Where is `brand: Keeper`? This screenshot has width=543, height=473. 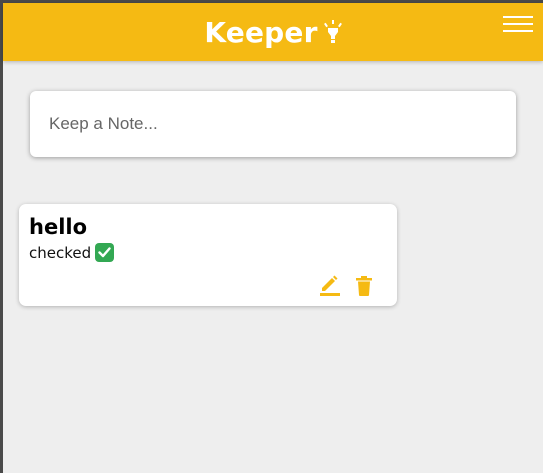
brand: Keeper is located at coordinates (273, 32).